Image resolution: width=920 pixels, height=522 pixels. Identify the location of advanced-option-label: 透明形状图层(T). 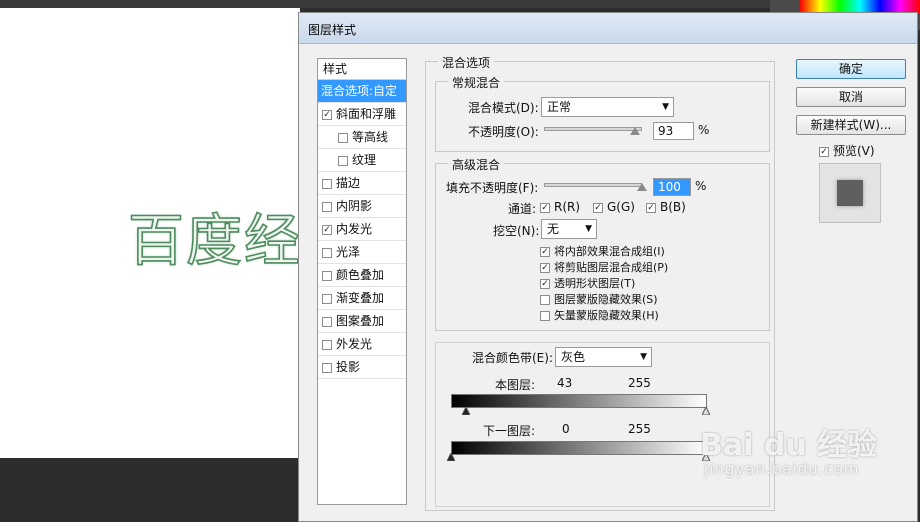
(595, 283).